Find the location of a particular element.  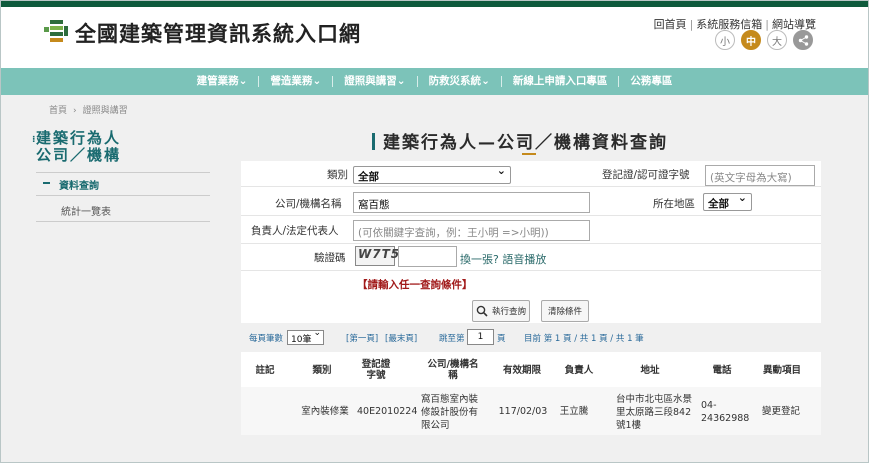

cell-phone: 04-24362988 is located at coordinates (725, 412).